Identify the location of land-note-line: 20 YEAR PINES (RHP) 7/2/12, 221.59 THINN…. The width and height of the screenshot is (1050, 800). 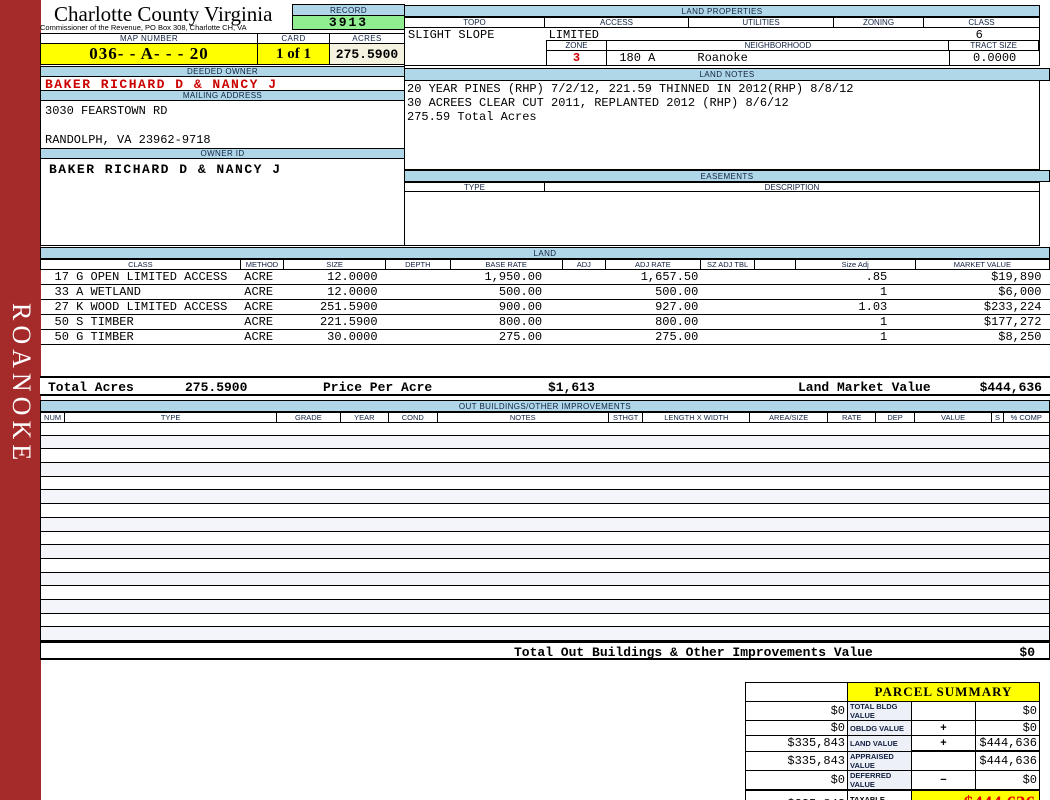
(630, 89).